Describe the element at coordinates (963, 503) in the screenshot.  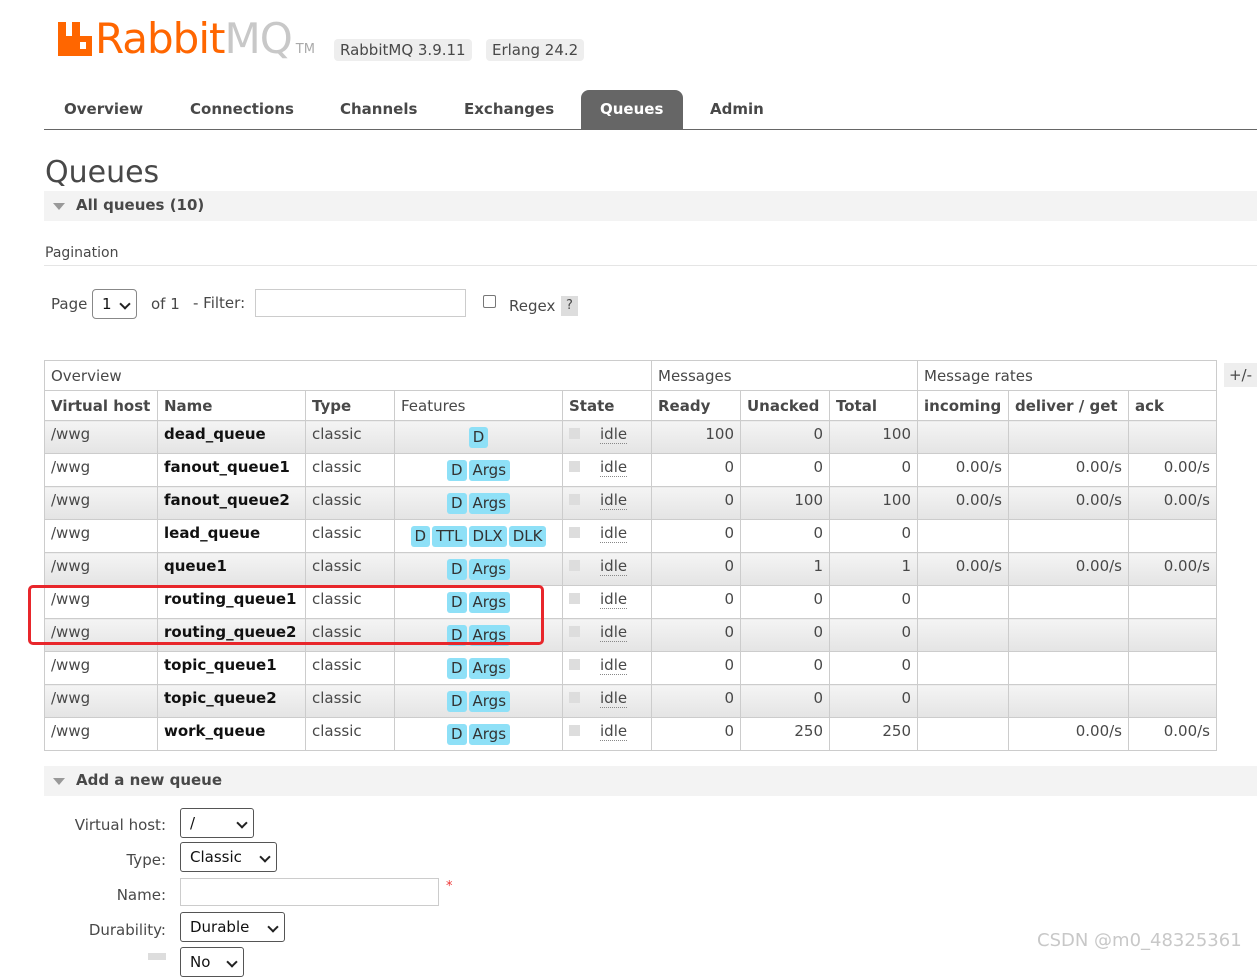
I see `cell-incoming-rate: 0.00/s` at that location.